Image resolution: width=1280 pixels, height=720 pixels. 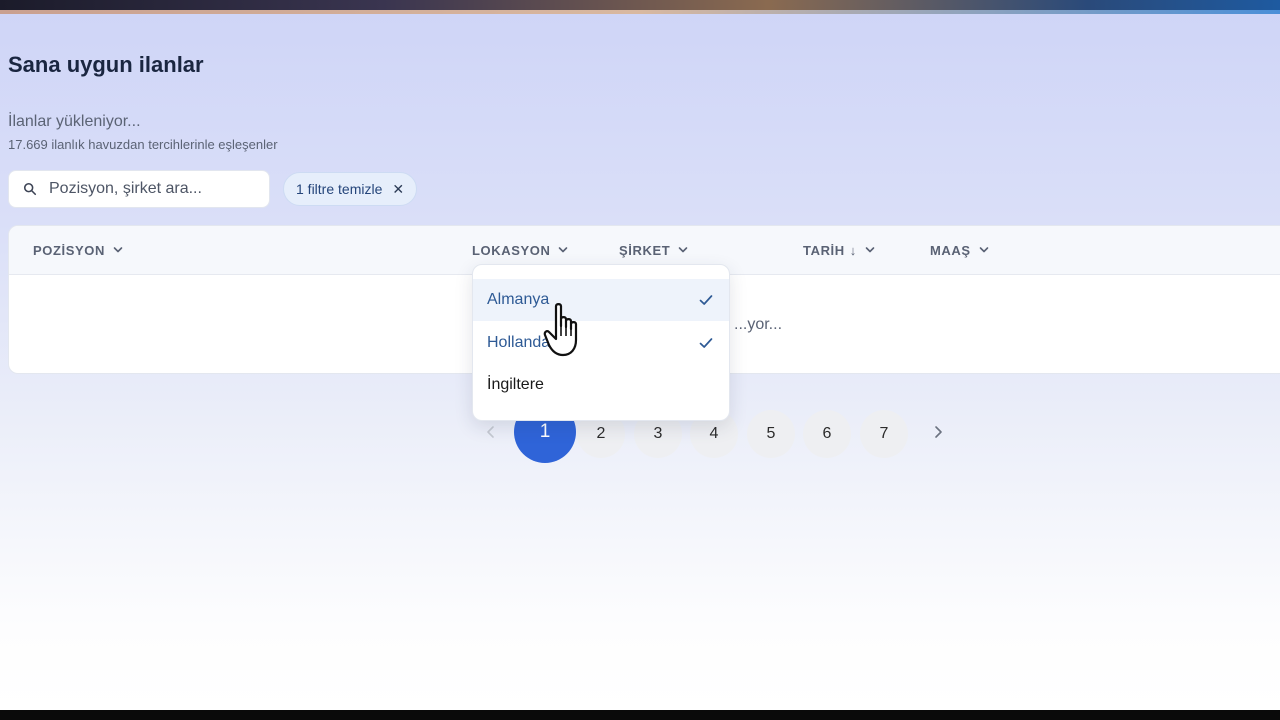 I want to click on bottom-strip, so click(x=640, y=715).